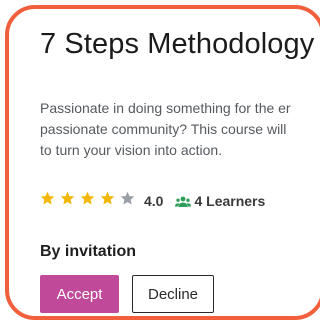 Image resolution: width=320 pixels, height=325 pixels. What do you see at coordinates (88, 251) in the screenshot?
I see `access-type: By invitation` at bounding box center [88, 251].